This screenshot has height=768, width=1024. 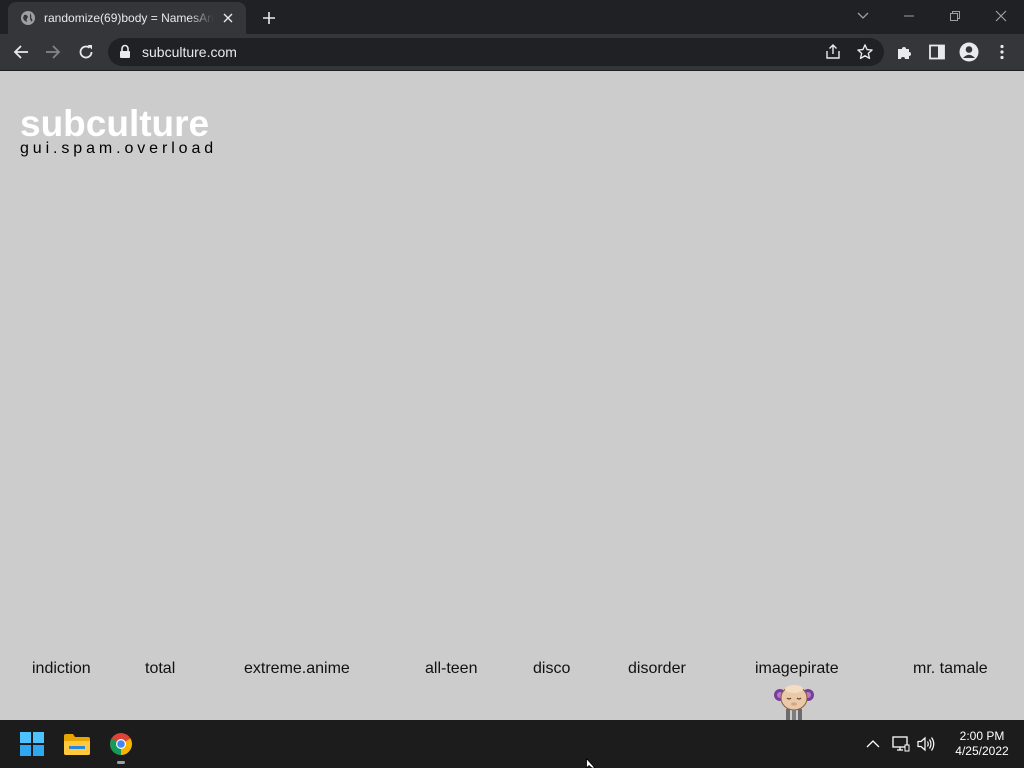 I want to click on nav-link-indiction: indiction, so click(x=61, y=669).